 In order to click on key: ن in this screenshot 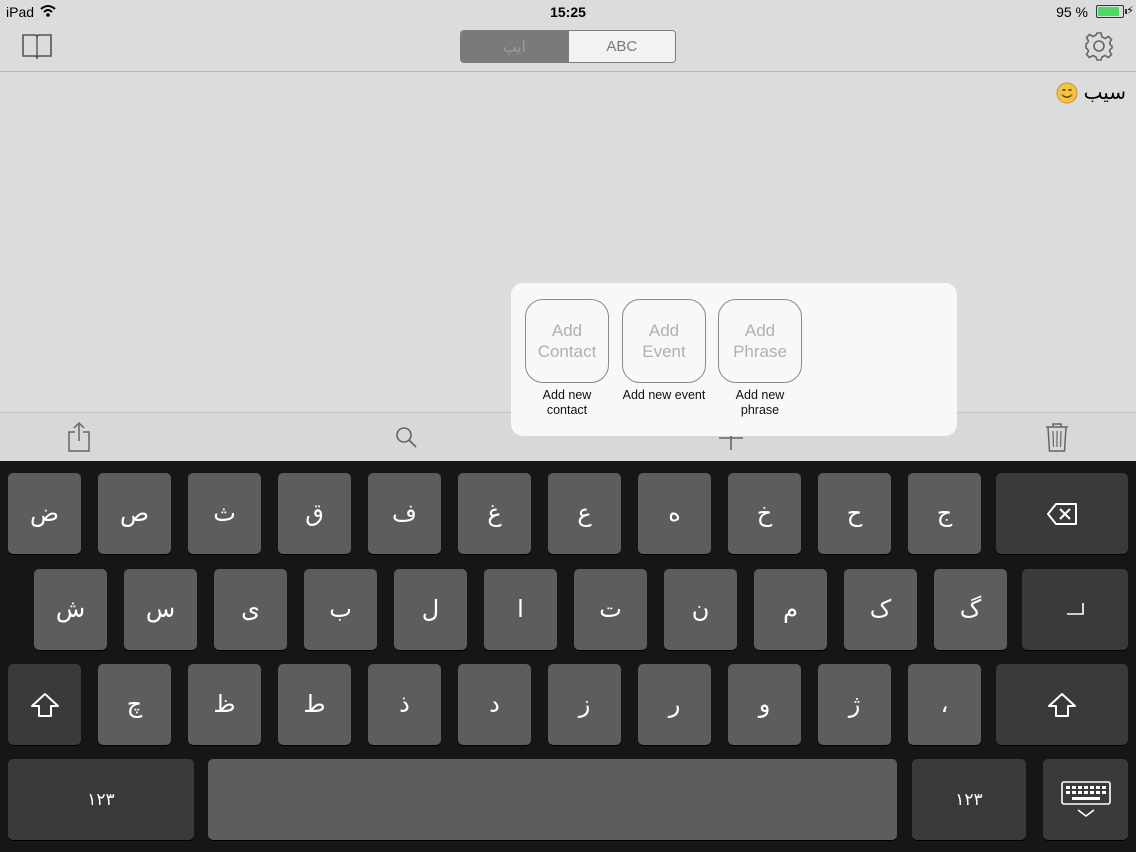, I will do `click(700, 609)`.